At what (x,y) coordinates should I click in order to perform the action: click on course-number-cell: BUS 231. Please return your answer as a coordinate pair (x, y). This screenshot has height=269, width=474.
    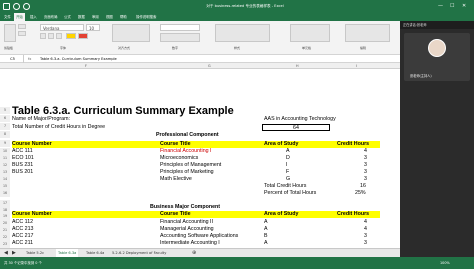
    Looking at the image, I should click on (22, 165).